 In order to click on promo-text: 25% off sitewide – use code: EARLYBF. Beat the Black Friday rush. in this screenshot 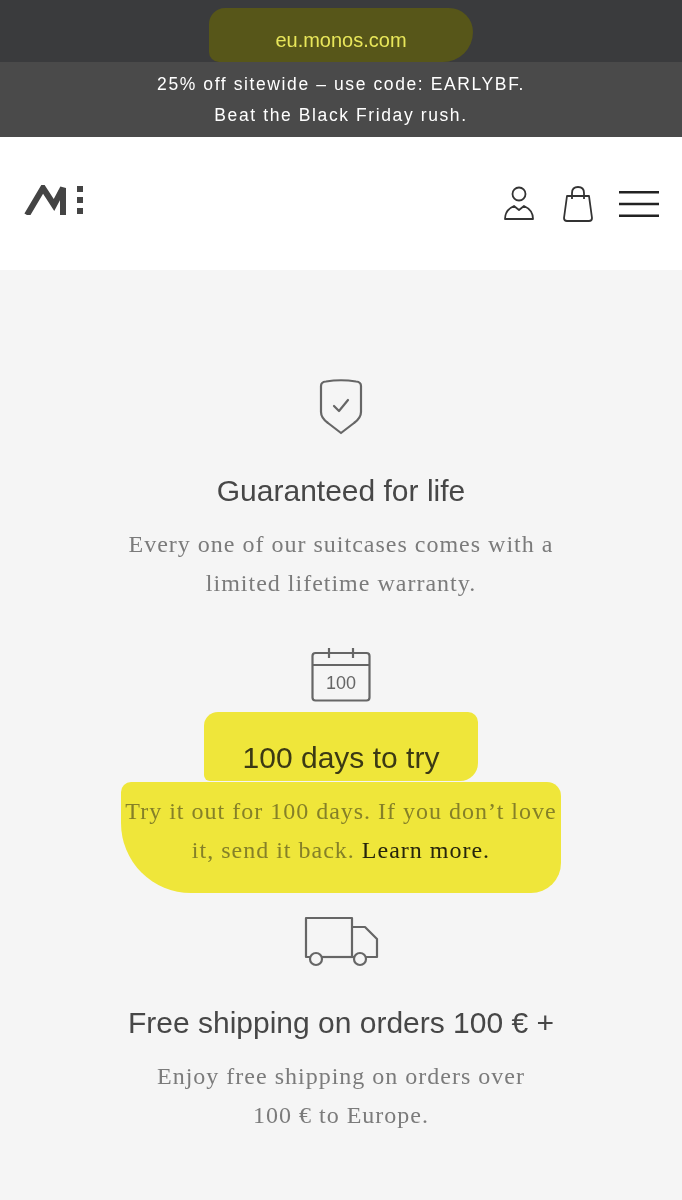, I will do `click(341, 99)`.